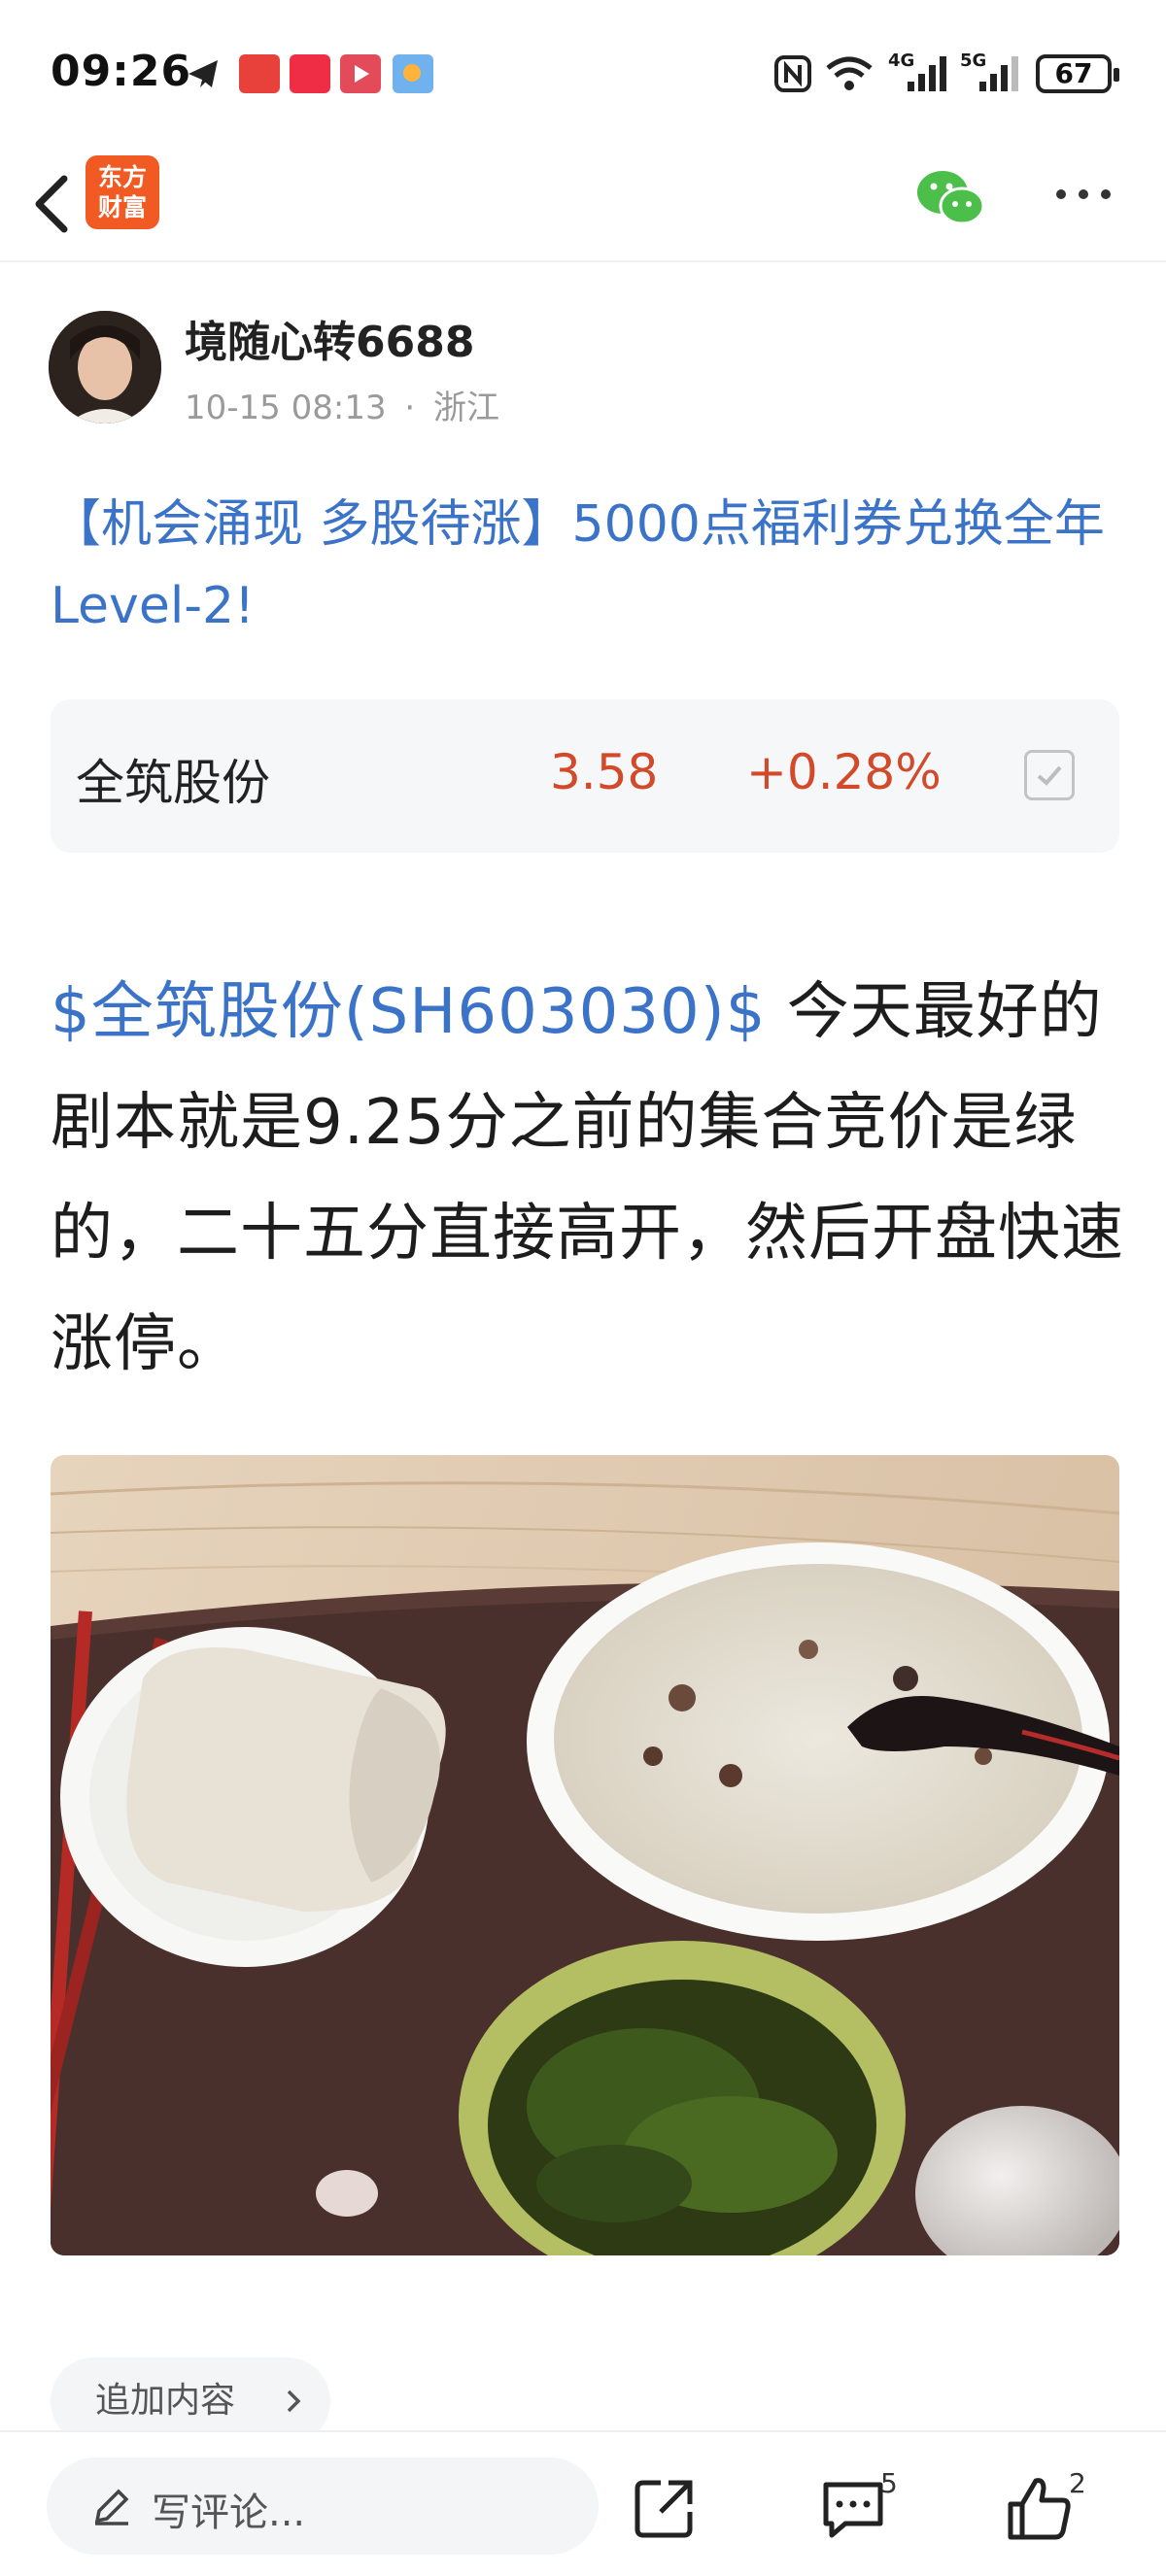 This screenshot has height=2576, width=1166. What do you see at coordinates (408, 1012) in the screenshot?
I see `stock-link: $全筑股份(SH603030)$` at bounding box center [408, 1012].